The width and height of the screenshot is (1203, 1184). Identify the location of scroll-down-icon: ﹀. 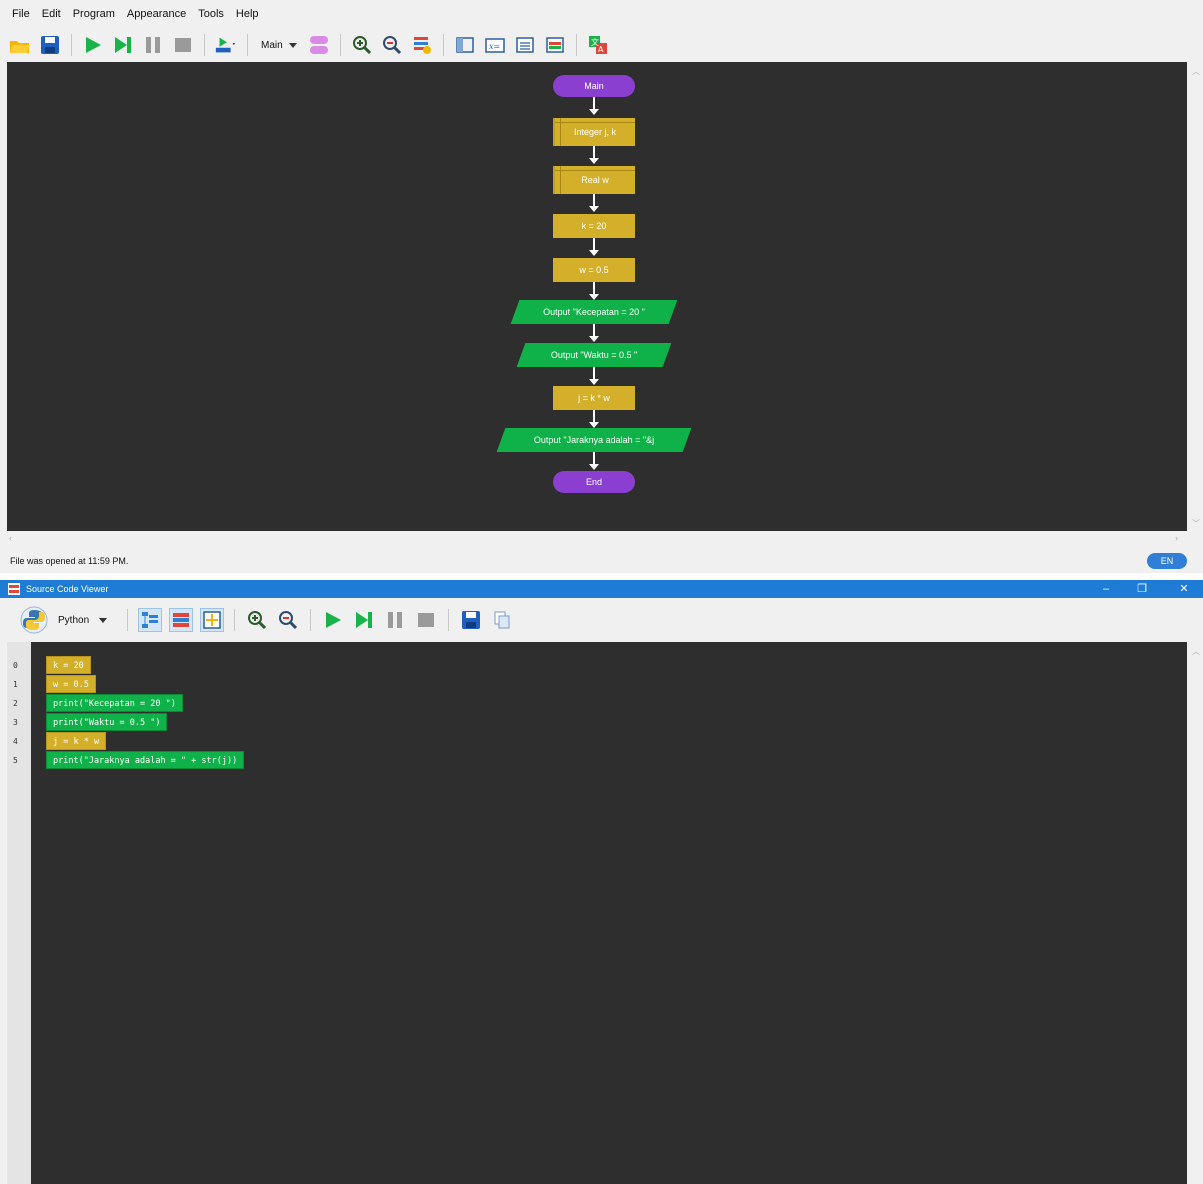
(1196, 523).